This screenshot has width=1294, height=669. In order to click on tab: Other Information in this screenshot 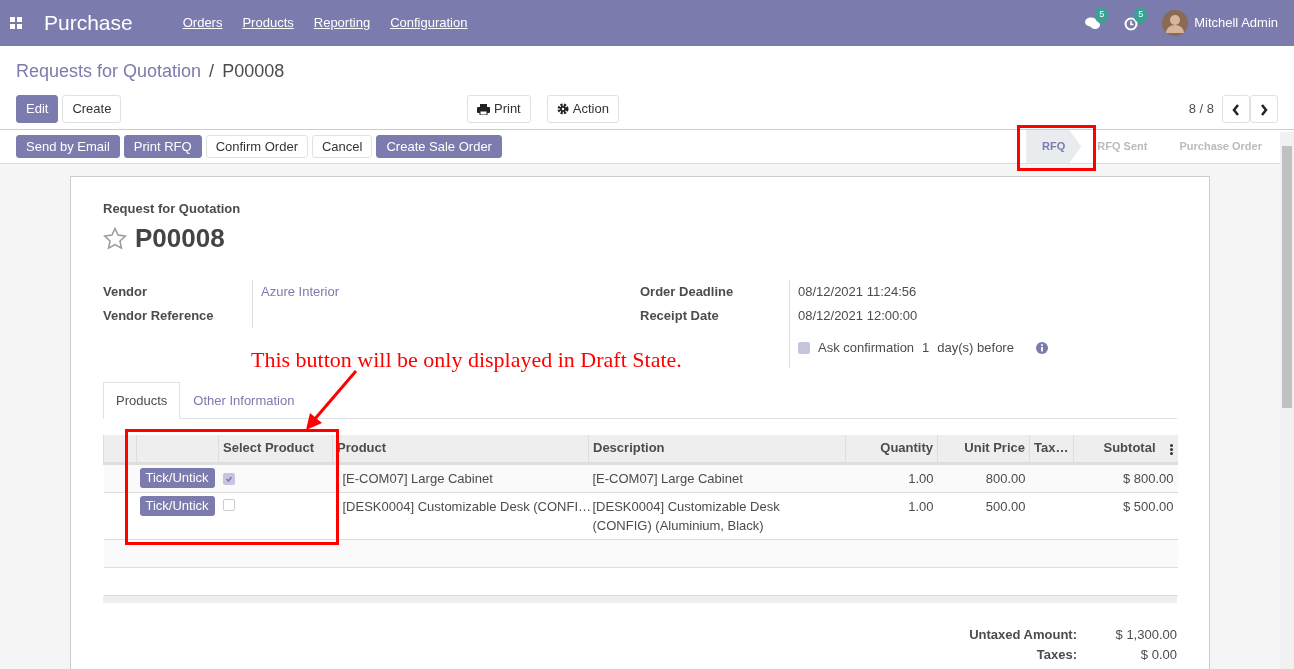, I will do `click(244, 400)`.